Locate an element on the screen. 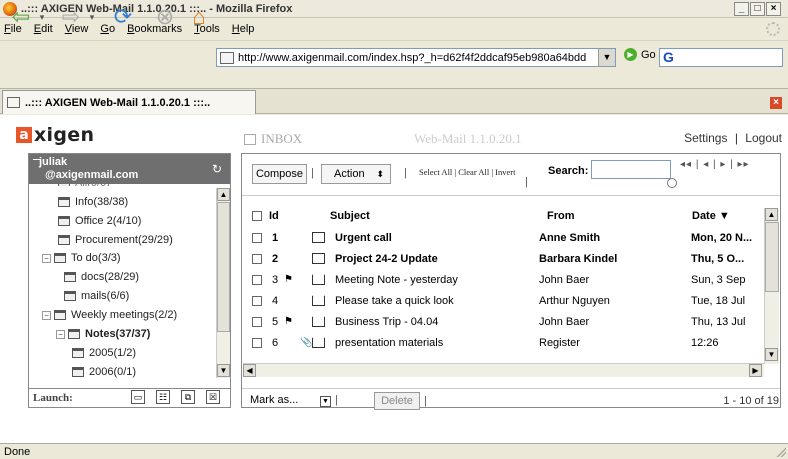 Image resolution: width=788 pixels, height=459 pixels. select-all-checkbox is located at coordinates (257, 216).